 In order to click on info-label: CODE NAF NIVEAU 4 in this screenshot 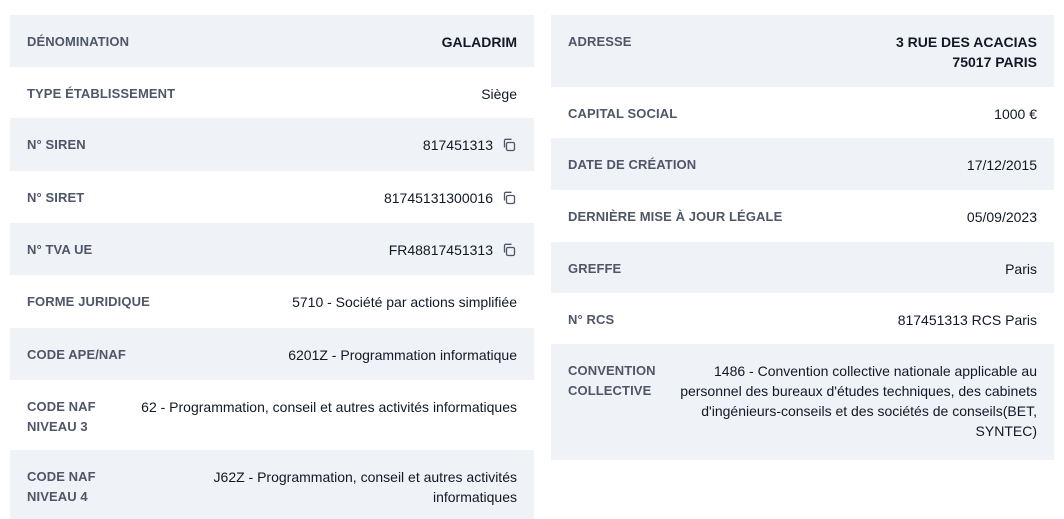, I will do `click(61, 486)`.